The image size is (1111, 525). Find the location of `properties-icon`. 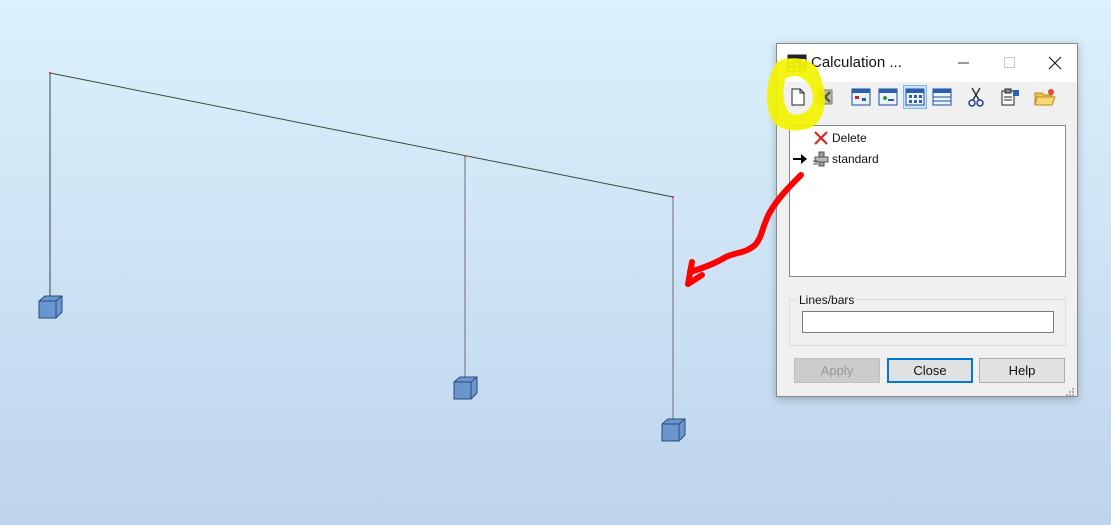

properties-icon is located at coordinates (1010, 97).